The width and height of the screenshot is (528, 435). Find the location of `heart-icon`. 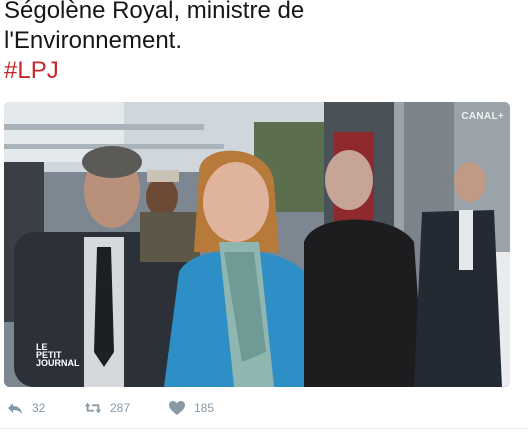

heart-icon is located at coordinates (177, 408).